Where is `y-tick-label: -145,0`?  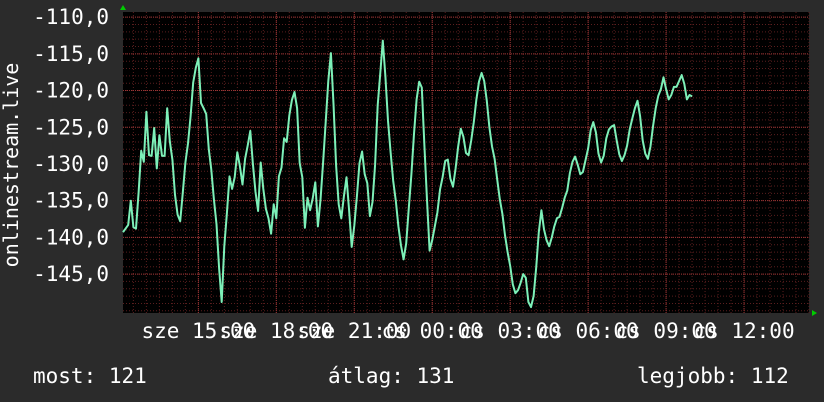
y-tick-label: -145,0 is located at coordinates (71, 274).